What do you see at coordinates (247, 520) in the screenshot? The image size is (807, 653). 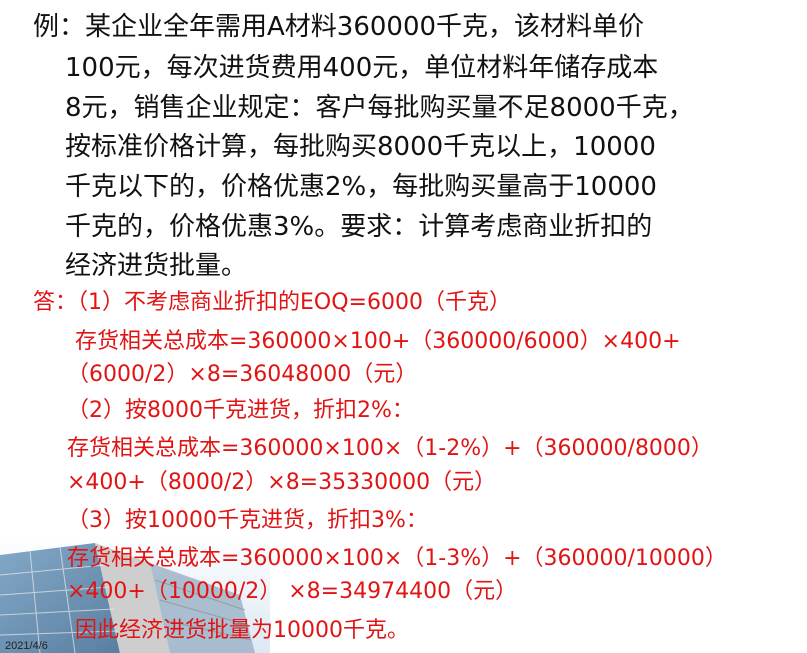 I see `answer-line: （3）按10000千克进货，折扣3%：` at bounding box center [247, 520].